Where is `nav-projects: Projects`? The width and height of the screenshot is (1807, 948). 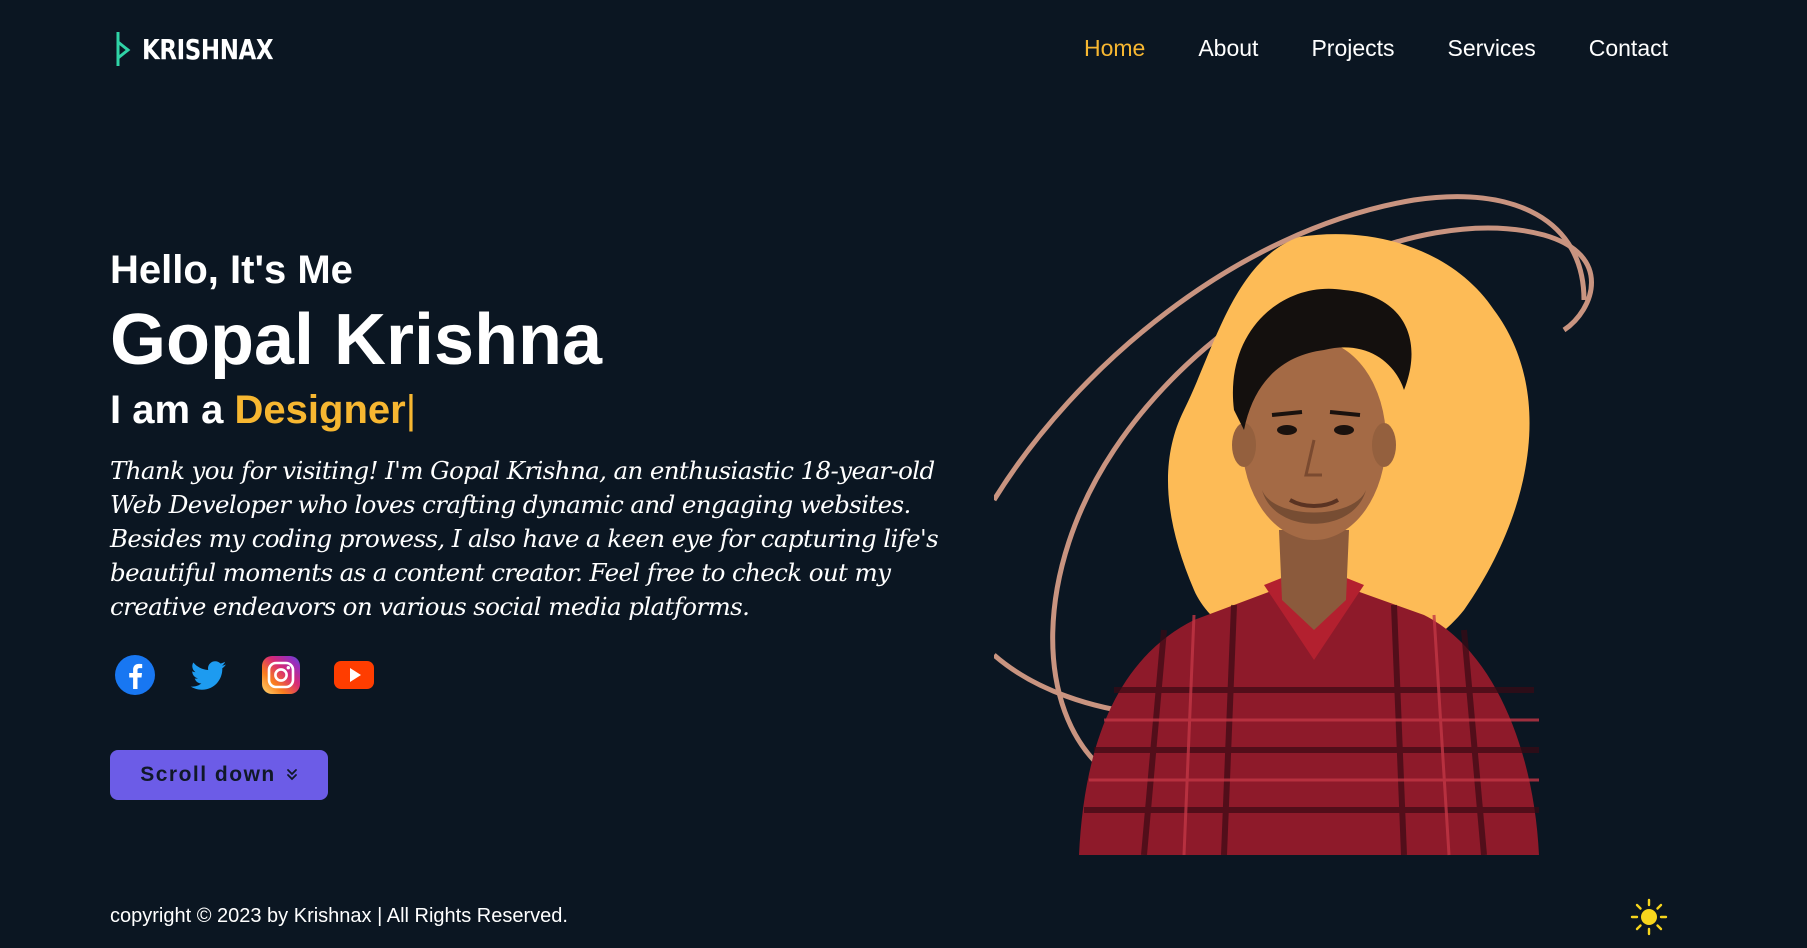 nav-projects: Projects is located at coordinates (1352, 48).